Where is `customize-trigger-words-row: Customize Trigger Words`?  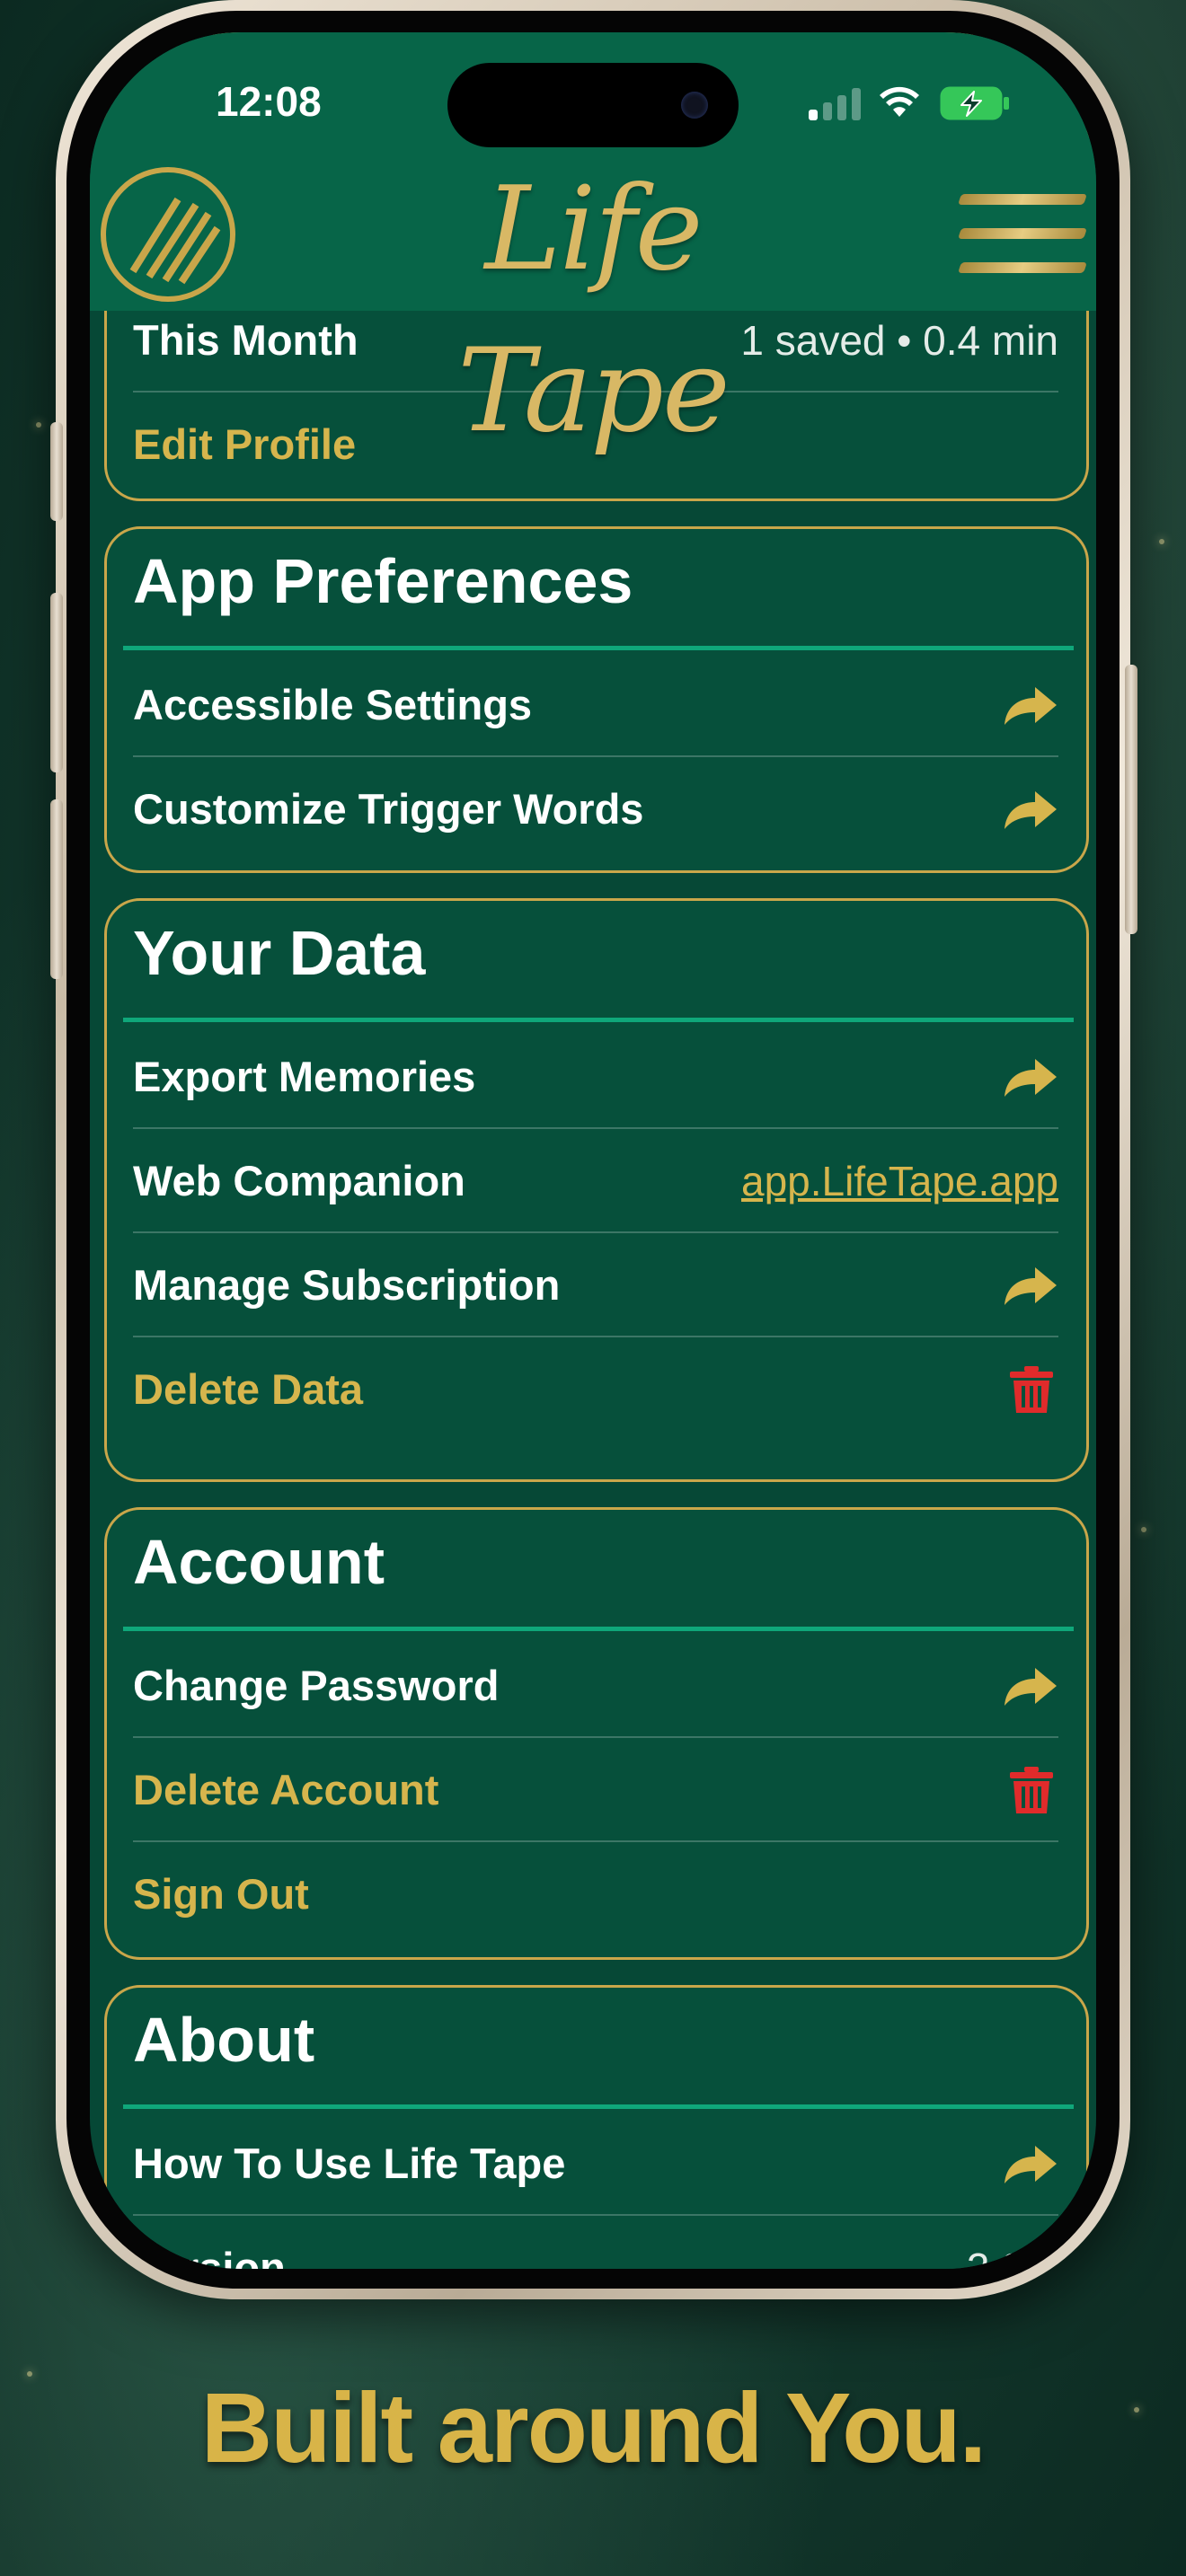 customize-trigger-words-row: Customize Trigger Words is located at coordinates (595, 809).